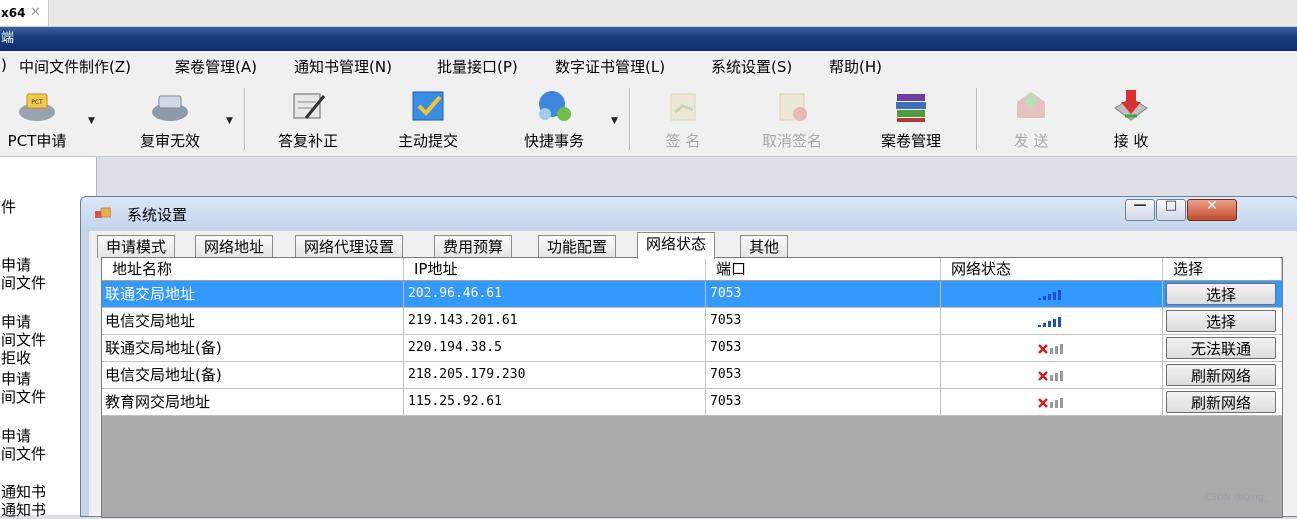  I want to click on menu-item-notice-management: 通知书管理(N), so click(343, 66).